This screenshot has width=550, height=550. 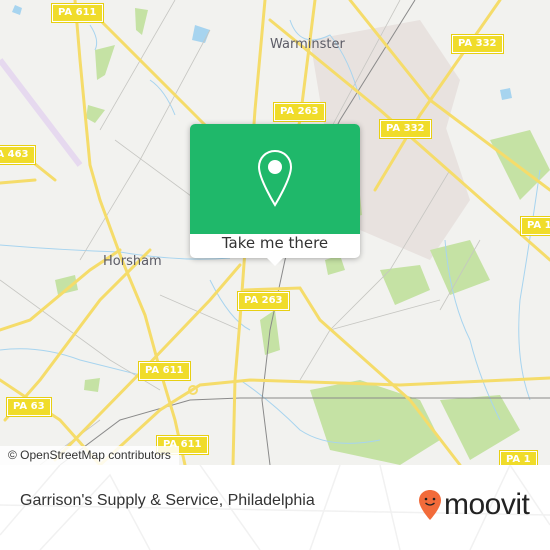 I want to click on moovit-wordmark: moovit, so click(x=487, y=504).